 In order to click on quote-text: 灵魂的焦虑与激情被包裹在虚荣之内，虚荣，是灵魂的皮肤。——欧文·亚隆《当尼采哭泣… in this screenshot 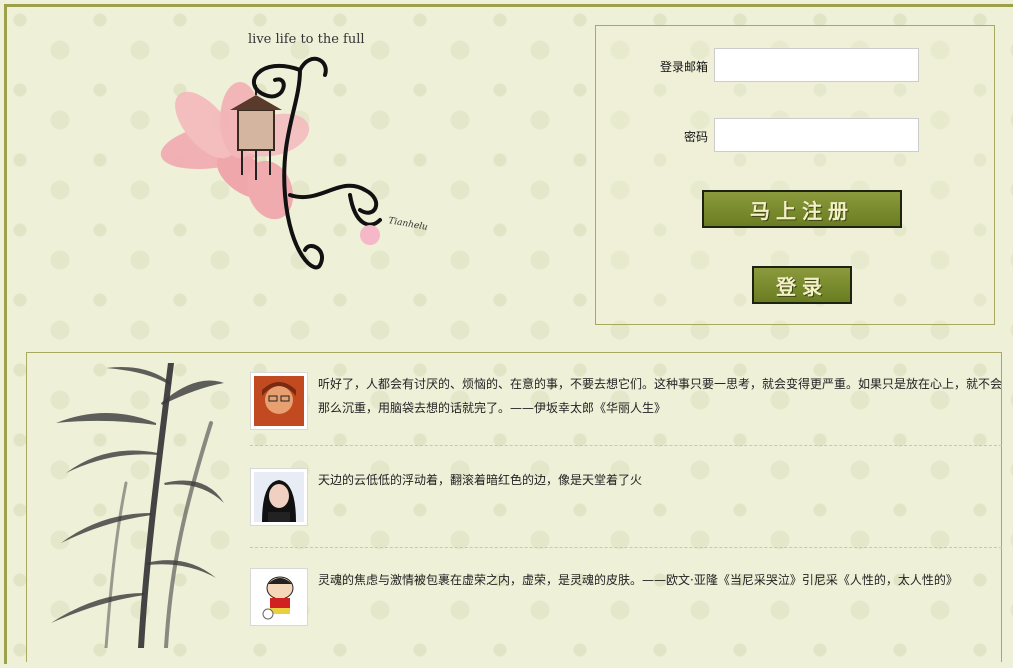, I will do `click(638, 580)`.